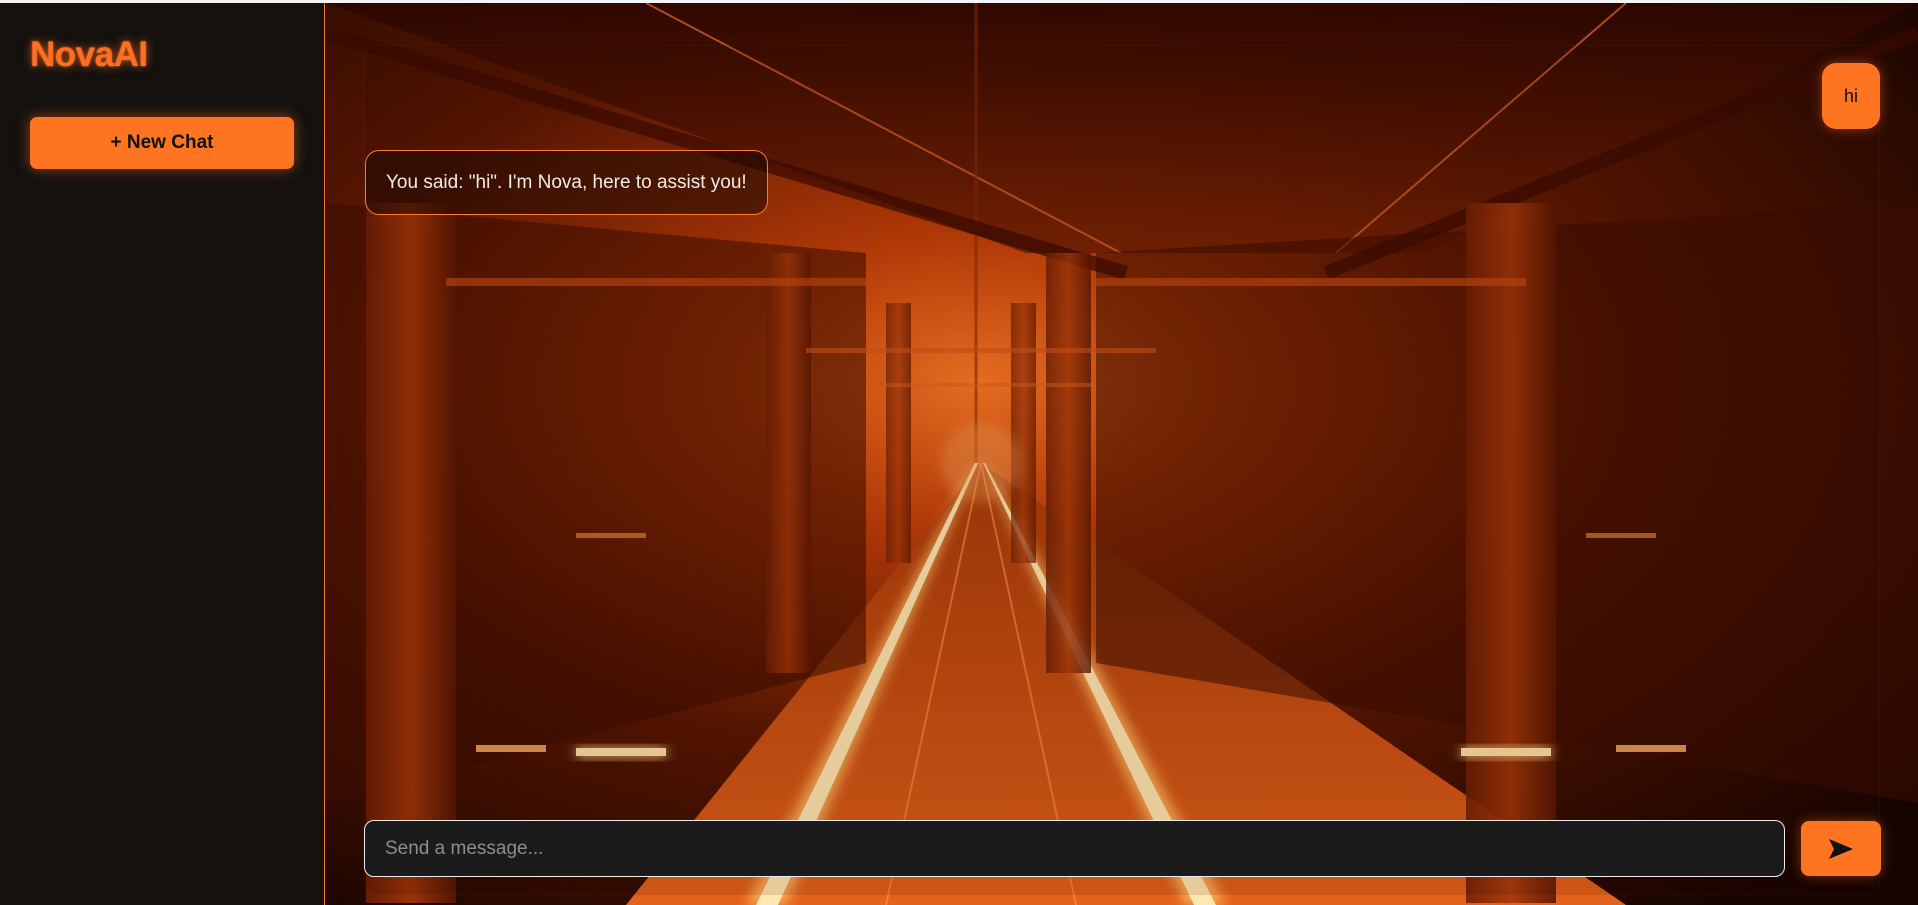 The image size is (1918, 905). What do you see at coordinates (89, 54) in the screenshot?
I see `app-logo: NovaAI` at bounding box center [89, 54].